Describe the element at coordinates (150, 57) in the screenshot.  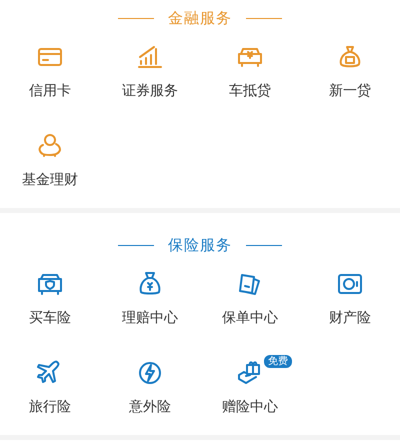
I see `bar-chart-icon` at that location.